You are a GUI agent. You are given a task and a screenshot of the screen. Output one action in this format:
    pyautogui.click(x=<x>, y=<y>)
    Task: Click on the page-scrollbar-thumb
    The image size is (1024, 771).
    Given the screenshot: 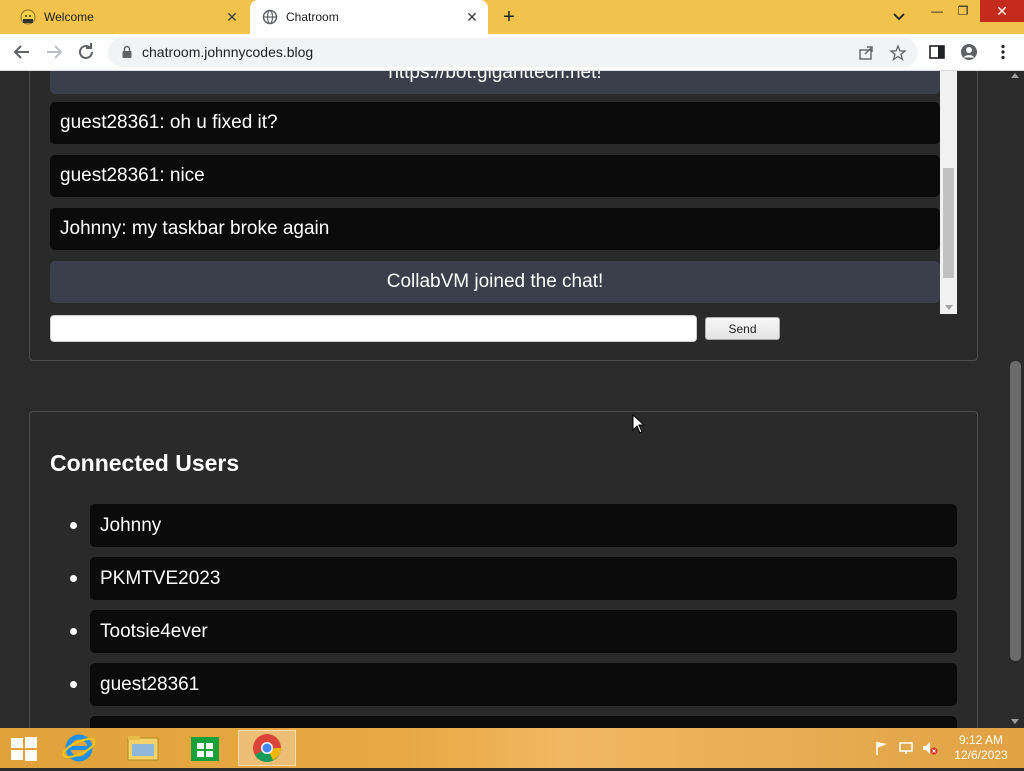 What is the action you would take?
    pyautogui.click(x=1015, y=511)
    